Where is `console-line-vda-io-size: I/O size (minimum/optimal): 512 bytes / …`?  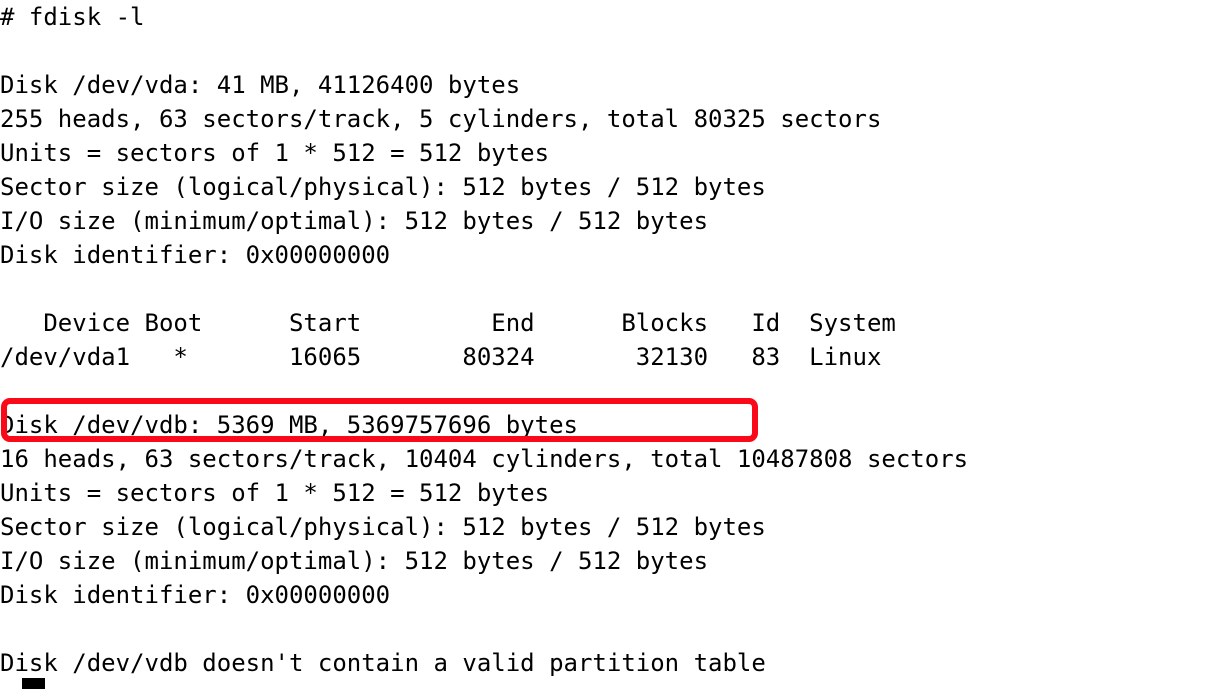
console-line-vda-io-size: I/O size (minimum/optimal): 512 bytes / … is located at coordinates (354, 221).